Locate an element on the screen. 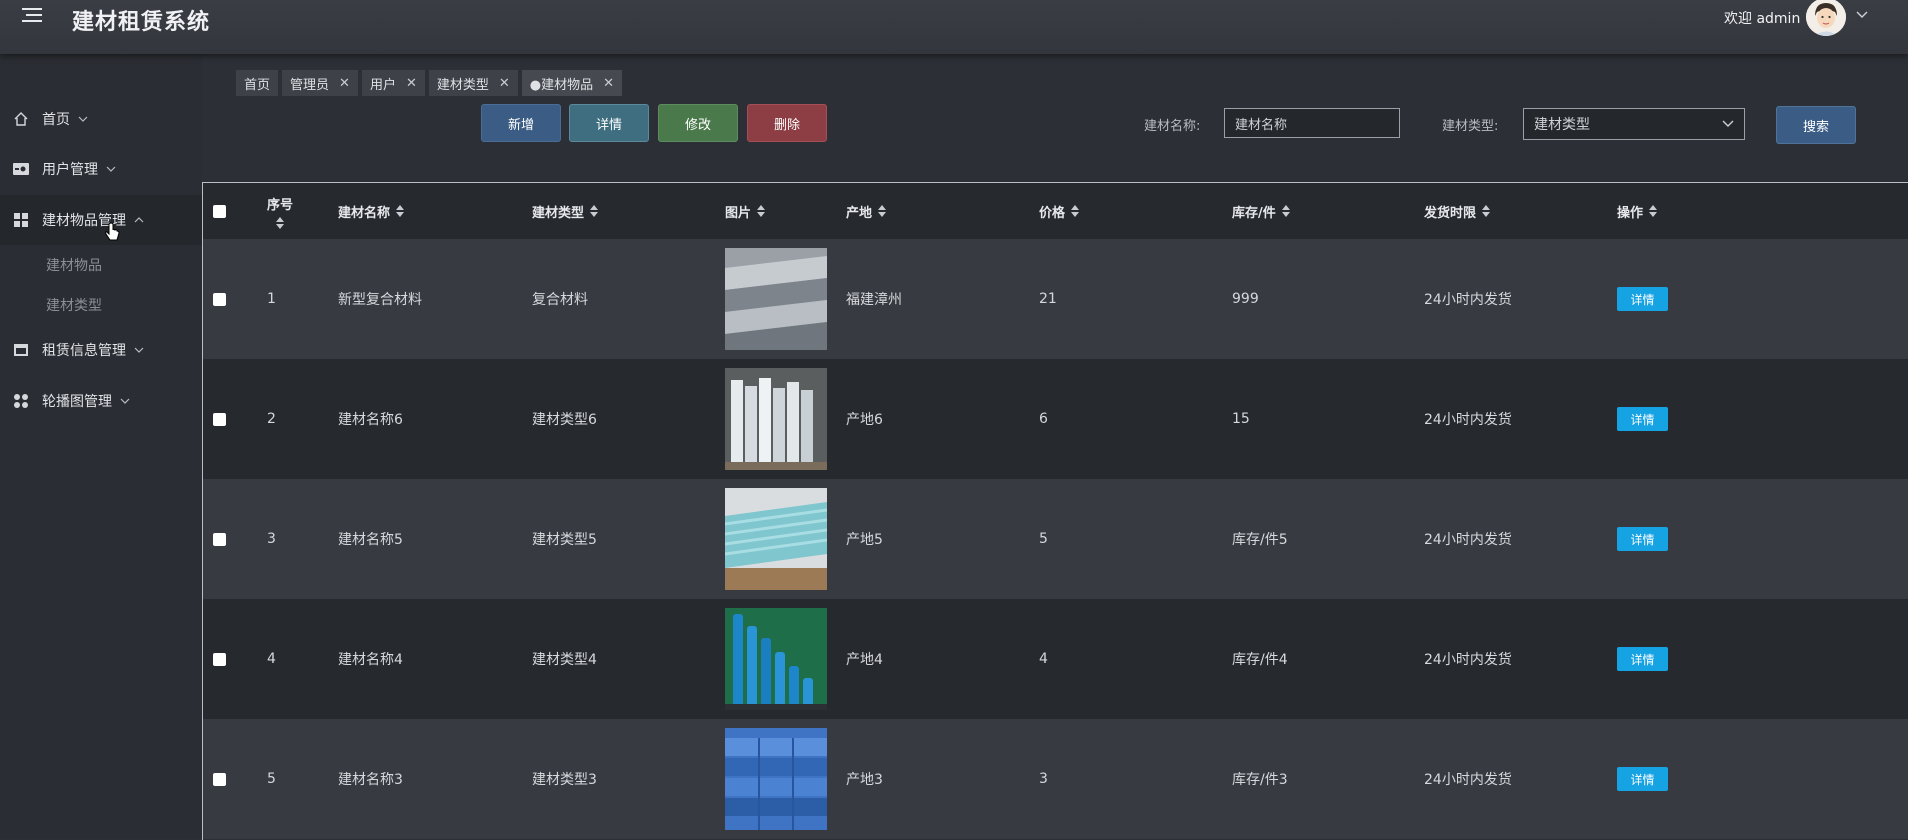 This screenshot has width=1908, height=840. cell-stock: 库存/件3 is located at coordinates (1260, 780).